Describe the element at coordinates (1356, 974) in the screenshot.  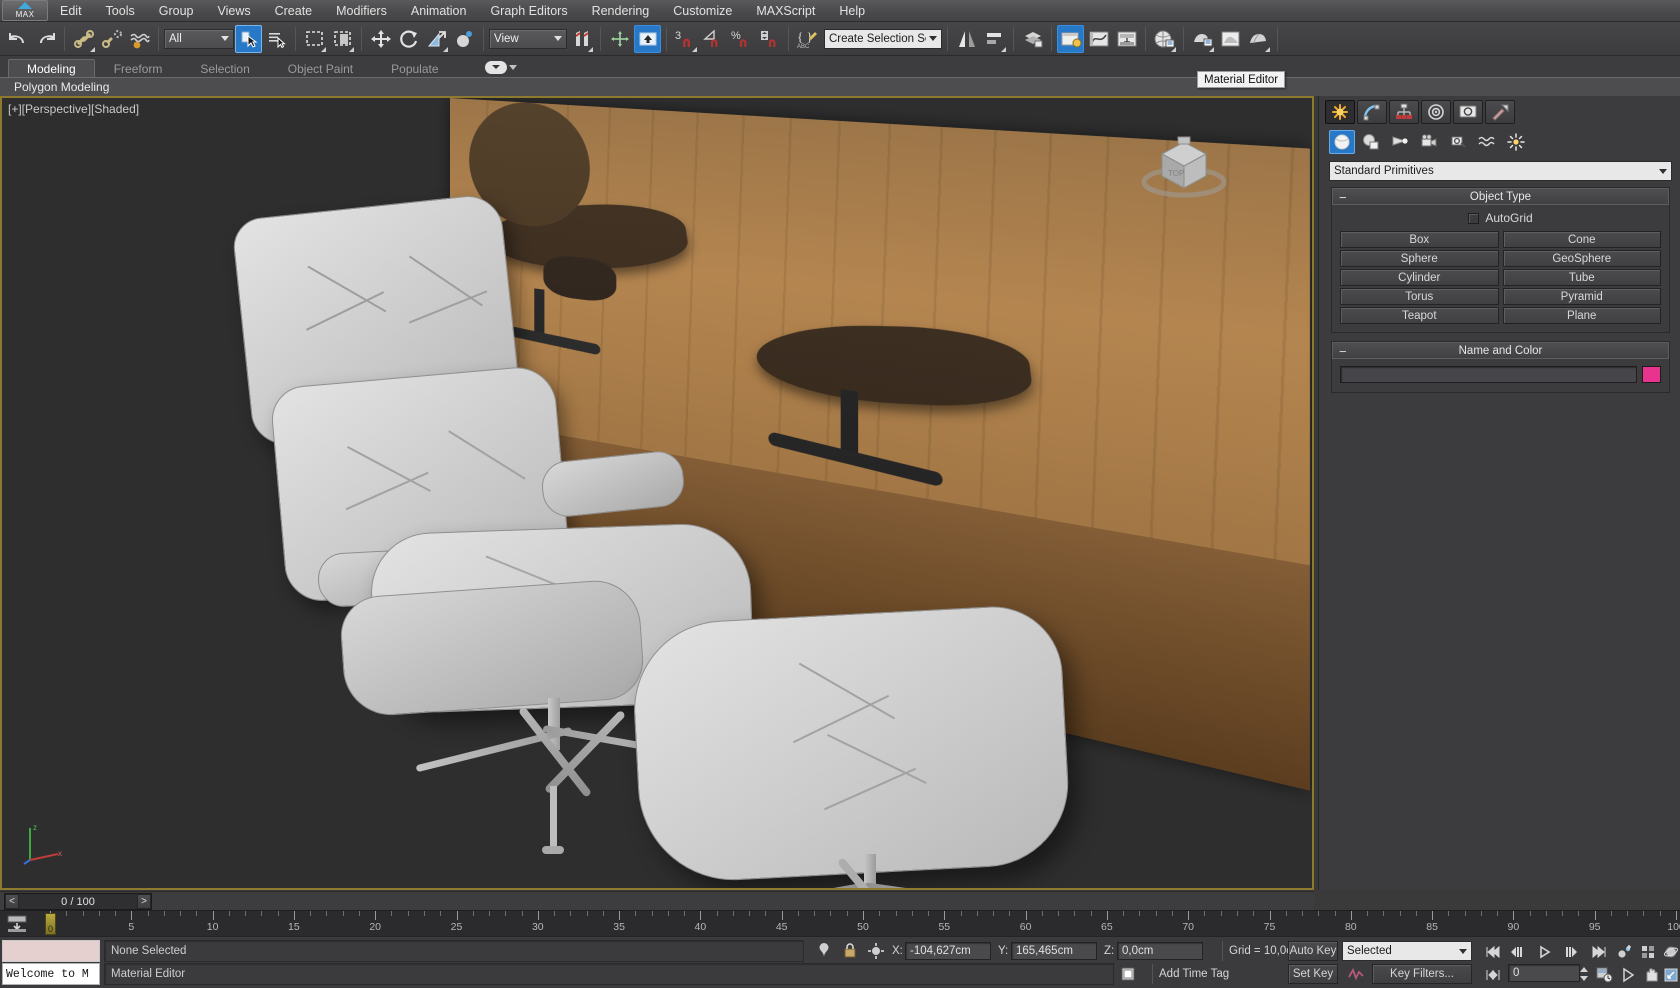
I see `set-key-toggle-icon` at that location.